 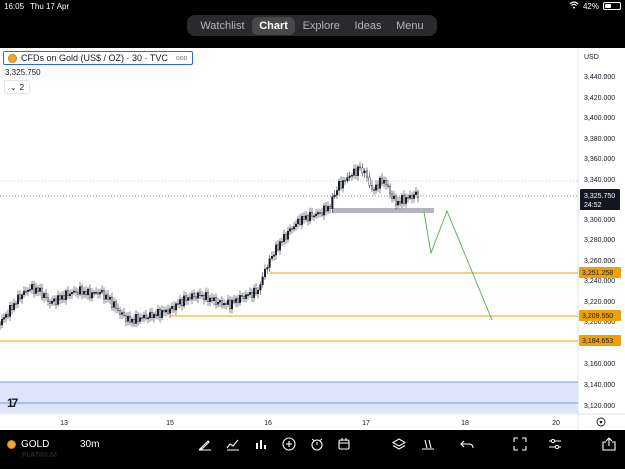 What do you see at coordinates (591, 57) in the screenshot?
I see `currency-label: USD` at bounding box center [591, 57].